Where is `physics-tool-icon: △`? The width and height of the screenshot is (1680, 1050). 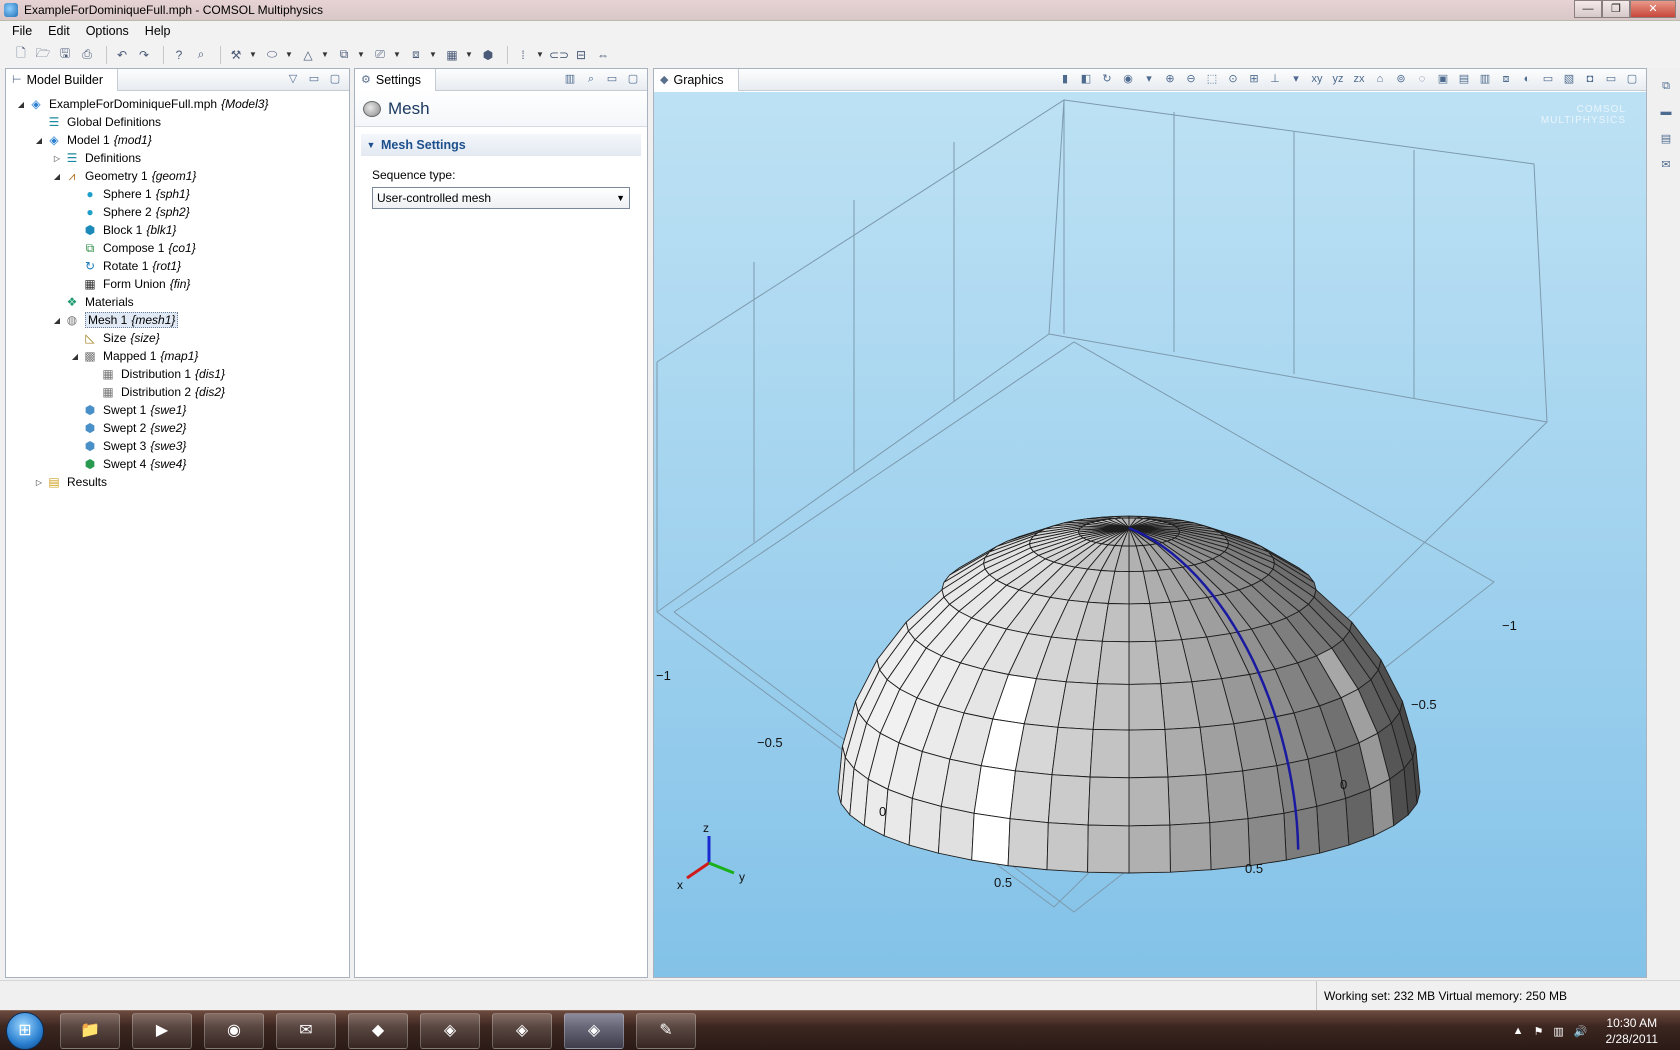 physics-tool-icon: △ is located at coordinates (308, 55).